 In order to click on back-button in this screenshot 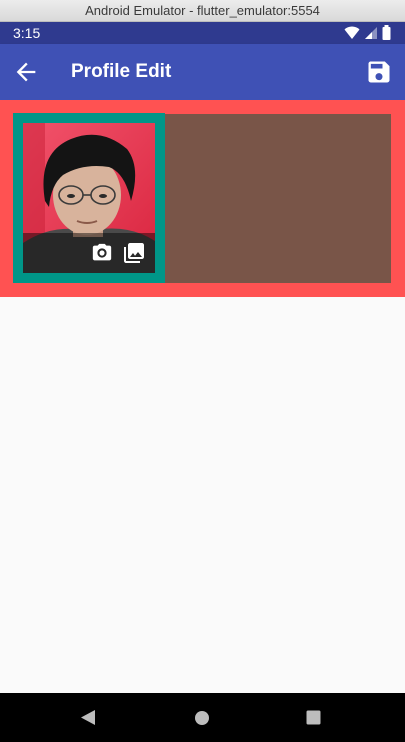, I will do `click(26, 72)`.